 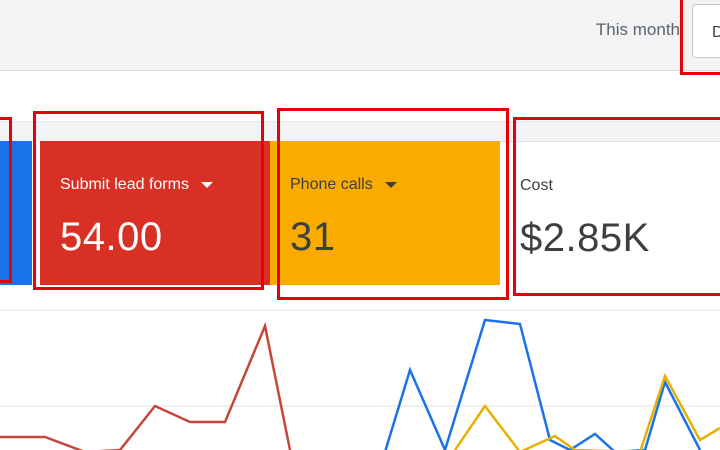 I want to click on scorecard-label-text: Cost, so click(x=536, y=185).